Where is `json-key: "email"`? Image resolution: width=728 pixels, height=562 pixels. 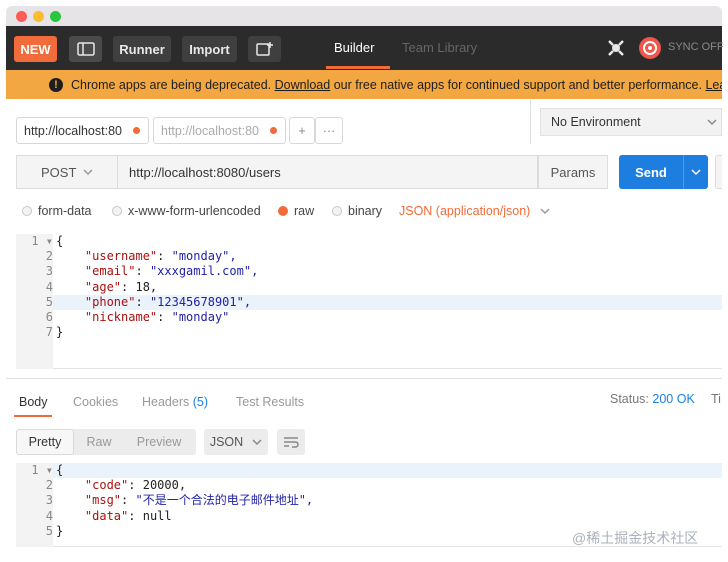 json-key: "email" is located at coordinates (110, 271).